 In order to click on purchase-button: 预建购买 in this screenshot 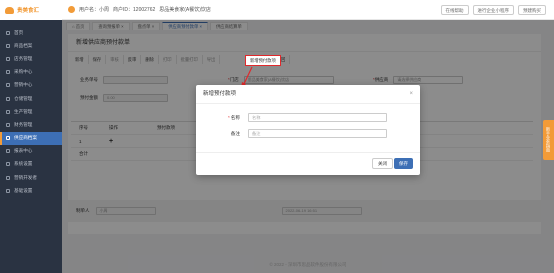, I will do `click(532, 10)`.